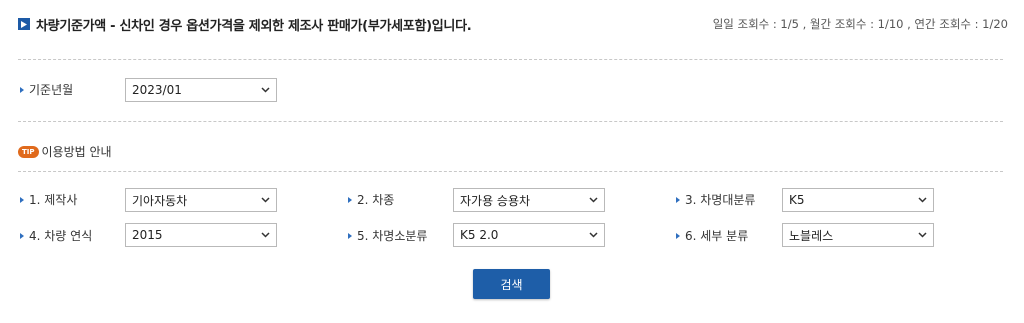  What do you see at coordinates (511, 284) in the screenshot?
I see `search-button: 검색` at bounding box center [511, 284].